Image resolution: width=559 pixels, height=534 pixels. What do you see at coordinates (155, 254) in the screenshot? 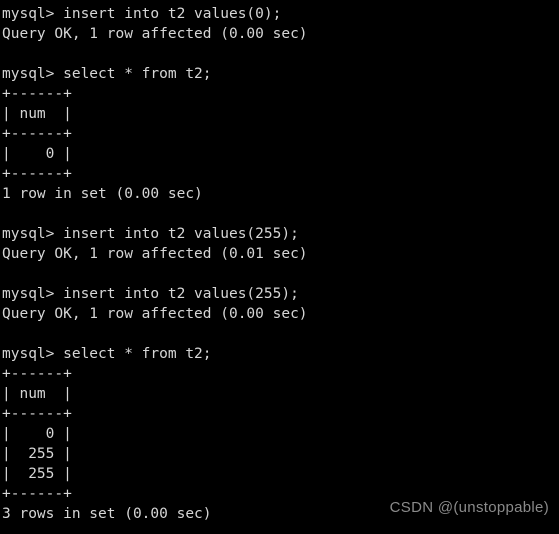
I see `terminal-line: Query OK, 1 row affected (0.01 sec)` at bounding box center [155, 254].